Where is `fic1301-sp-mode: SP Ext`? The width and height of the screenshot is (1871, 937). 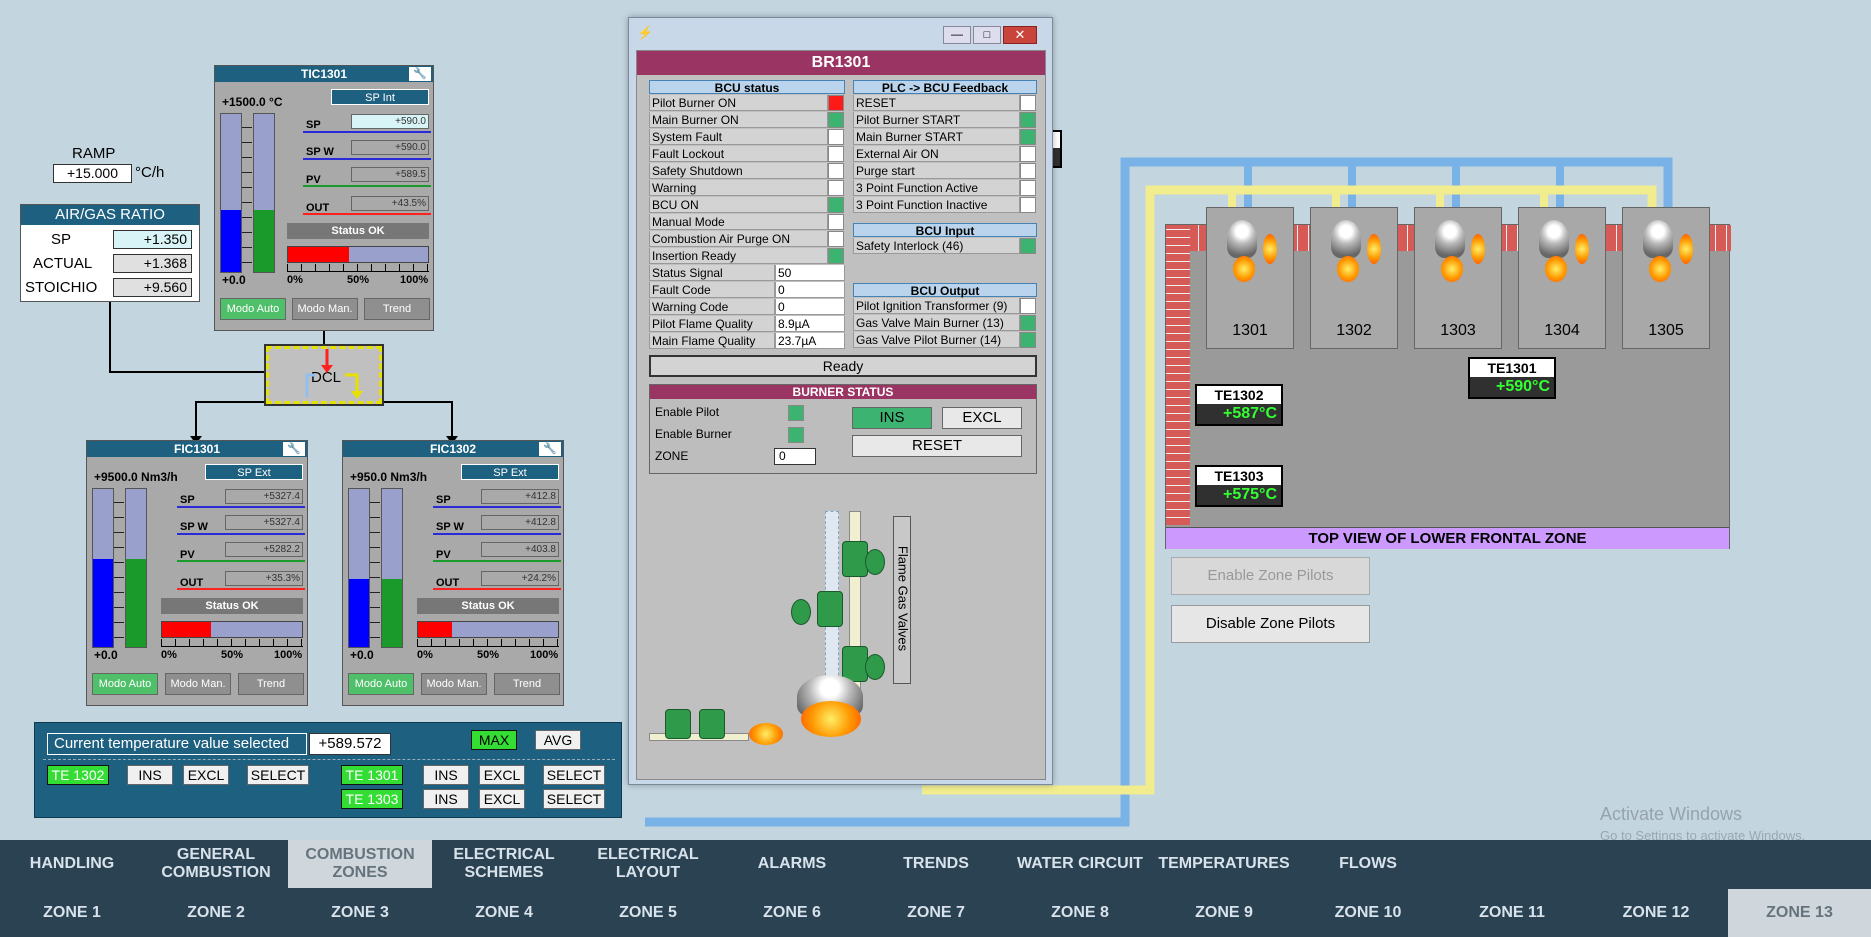 fic1301-sp-mode: SP Ext is located at coordinates (254, 472).